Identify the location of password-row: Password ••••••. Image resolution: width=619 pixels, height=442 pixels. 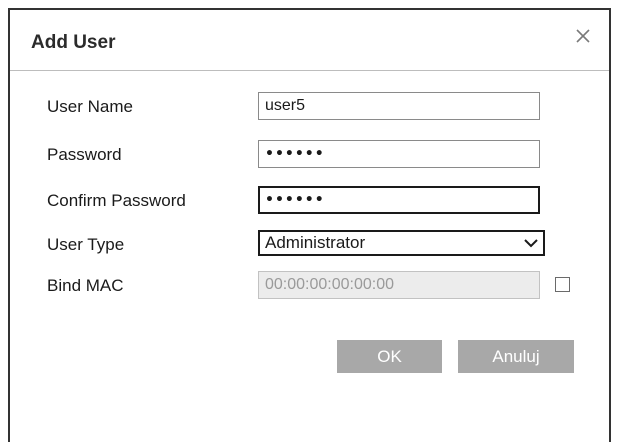
(309, 155).